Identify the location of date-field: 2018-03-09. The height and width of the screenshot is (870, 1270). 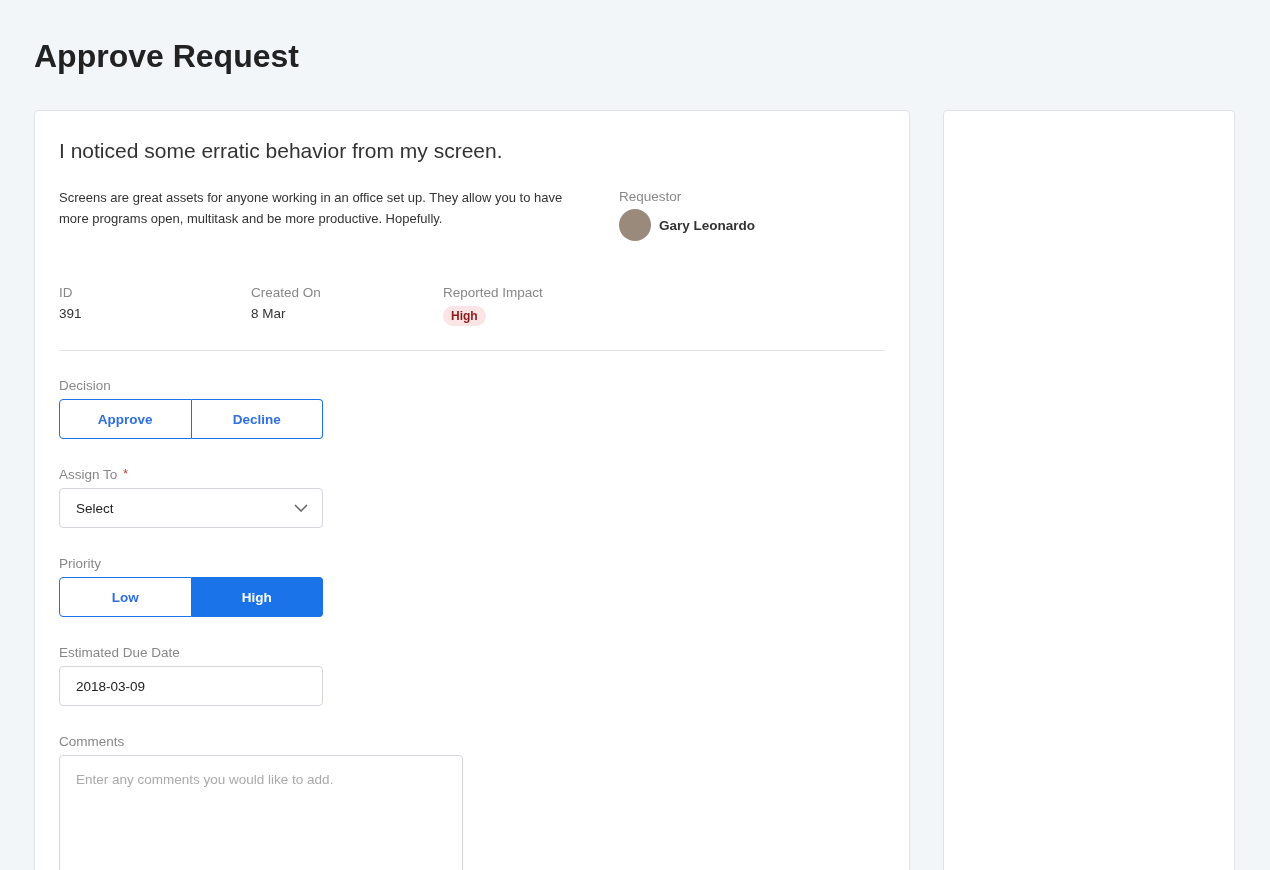
(191, 686).